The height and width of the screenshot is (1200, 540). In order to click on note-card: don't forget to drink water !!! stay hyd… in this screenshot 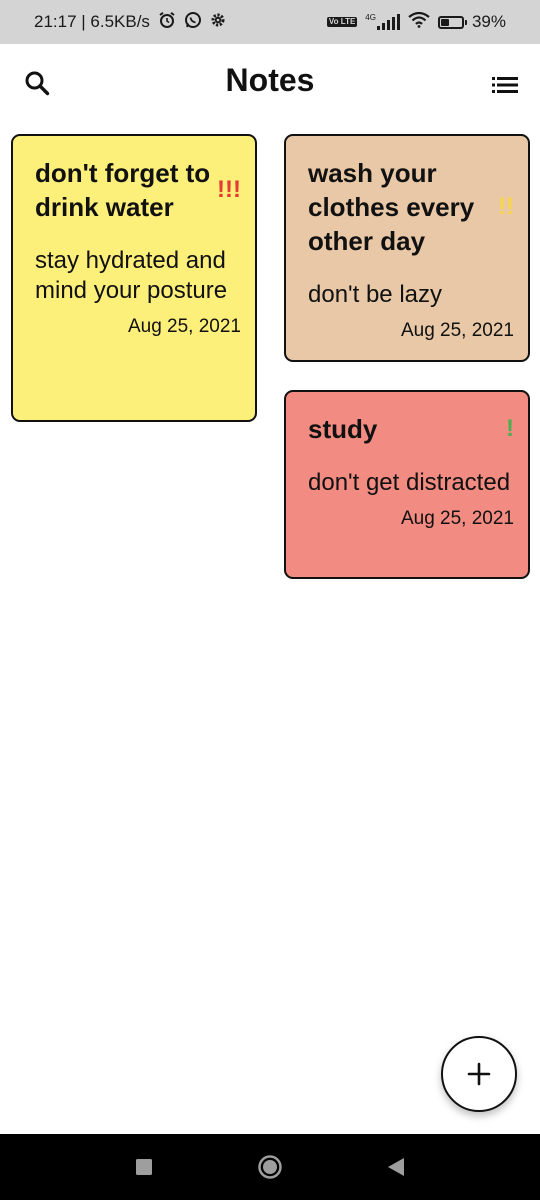, I will do `click(134, 278)`.